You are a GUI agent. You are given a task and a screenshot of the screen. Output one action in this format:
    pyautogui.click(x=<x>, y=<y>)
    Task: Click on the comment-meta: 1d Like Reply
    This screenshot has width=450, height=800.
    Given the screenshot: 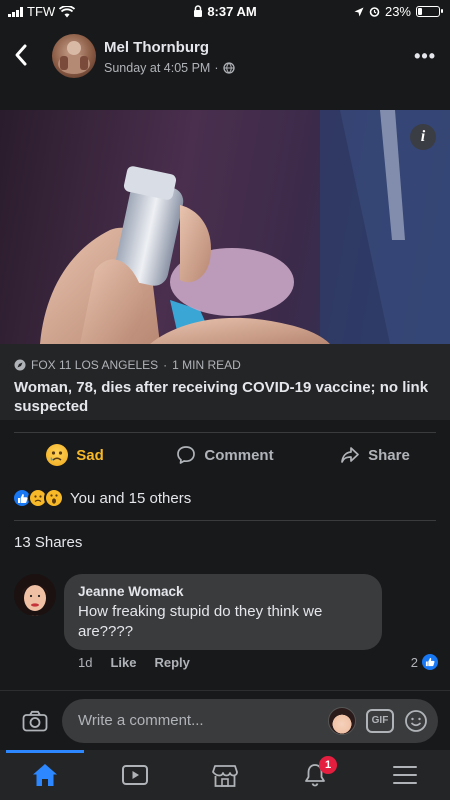 What is the action you would take?
    pyautogui.click(x=134, y=662)
    